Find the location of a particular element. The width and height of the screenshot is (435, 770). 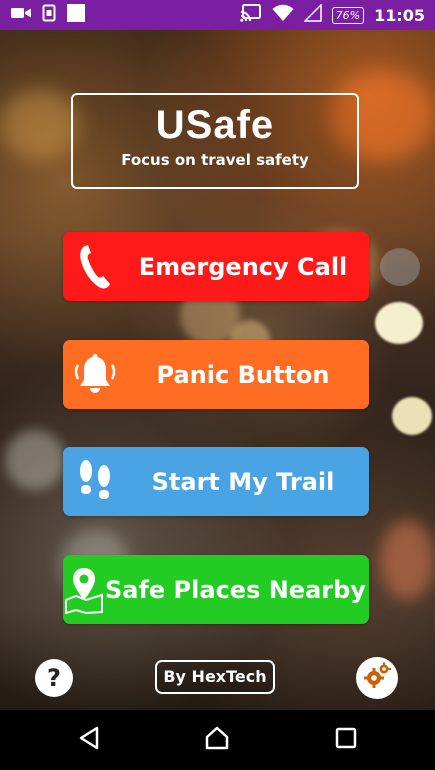

status-right: 76% 11:05 is located at coordinates (332, 14).